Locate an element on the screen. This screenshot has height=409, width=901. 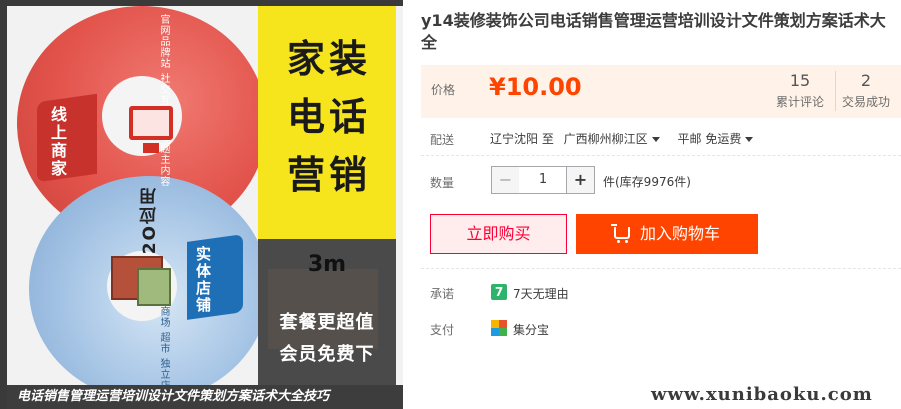
add-to-cart-button: 加入购物车 is located at coordinates (667, 234).